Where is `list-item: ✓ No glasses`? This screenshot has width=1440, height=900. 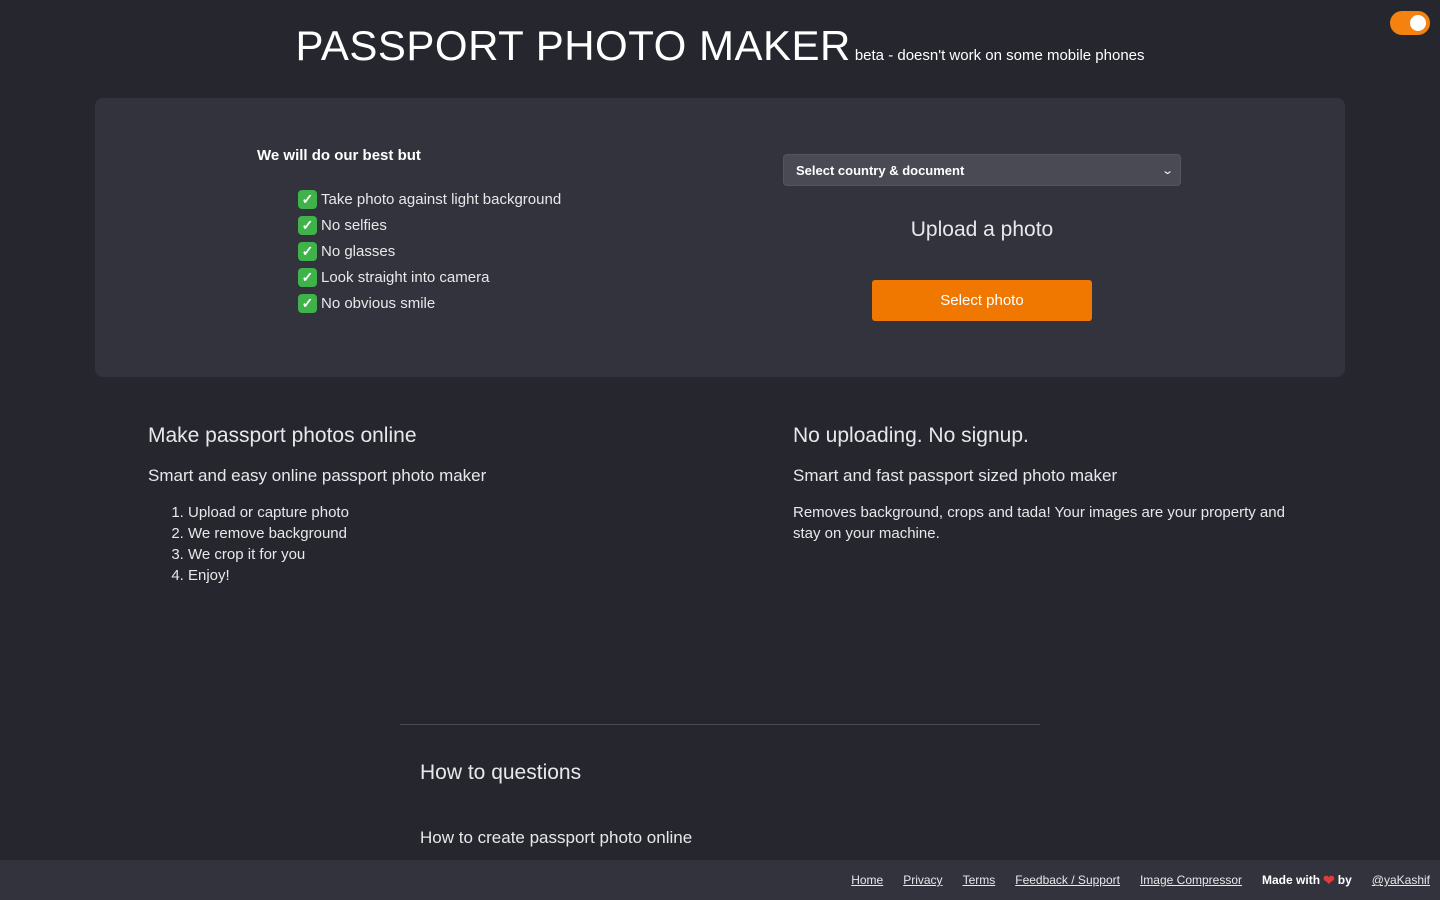 list-item: ✓ No glasses is located at coordinates (429, 251).